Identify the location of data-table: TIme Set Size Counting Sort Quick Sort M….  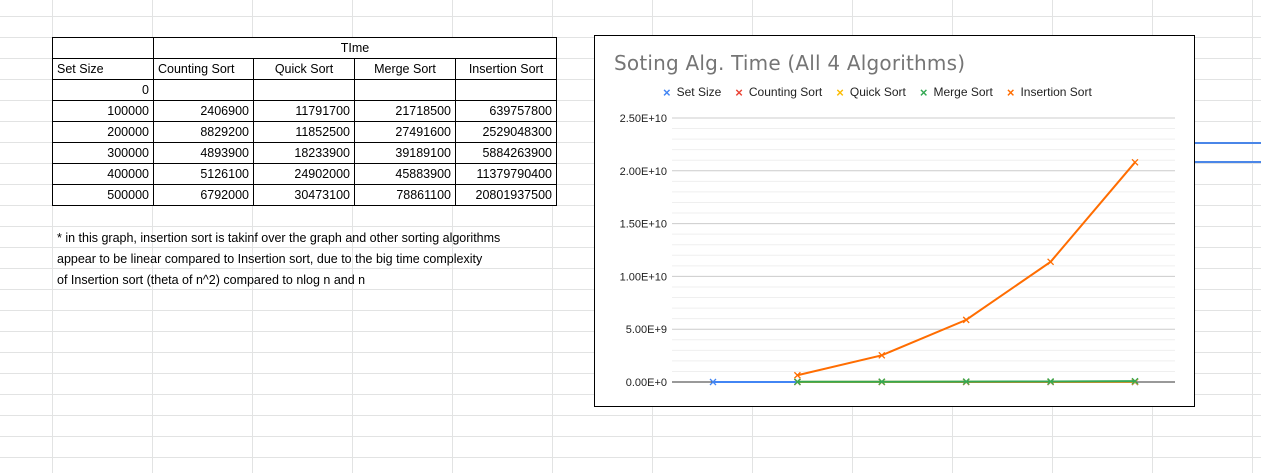
(304, 121).